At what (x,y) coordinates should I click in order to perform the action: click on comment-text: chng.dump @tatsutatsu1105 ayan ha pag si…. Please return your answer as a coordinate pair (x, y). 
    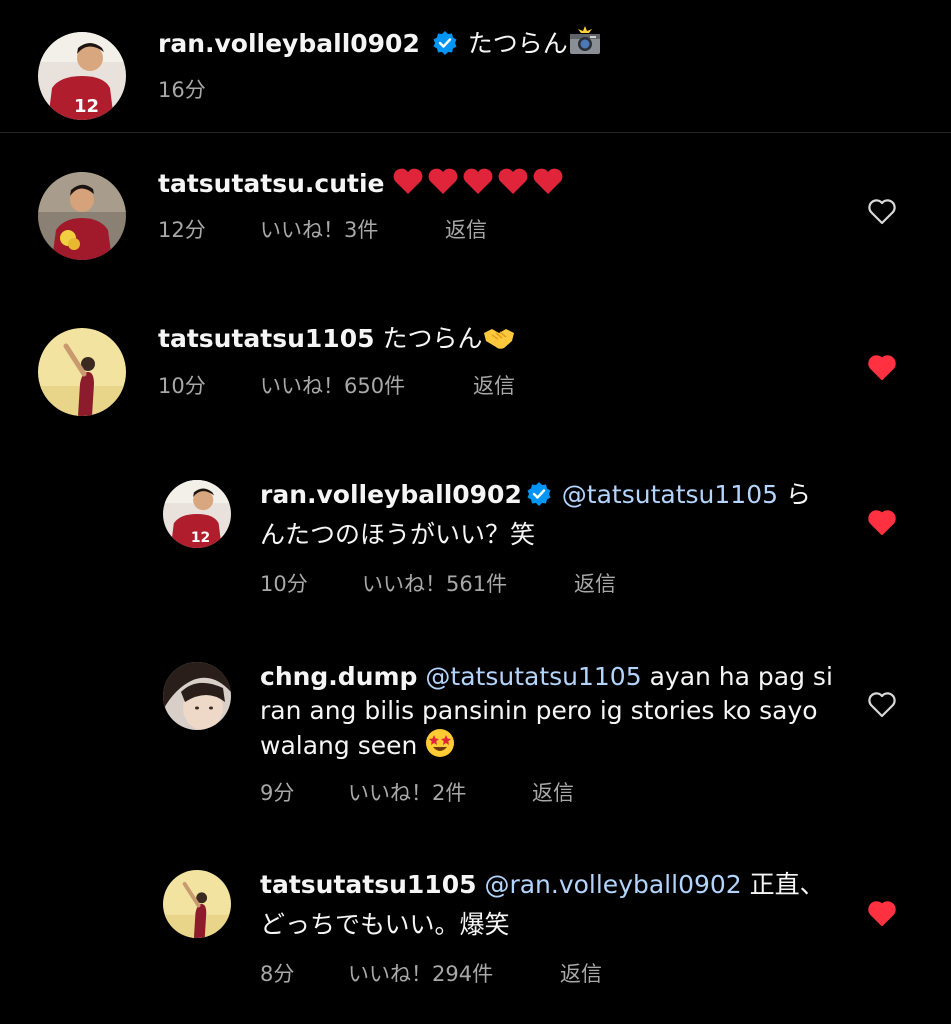
    Looking at the image, I should click on (560, 711).